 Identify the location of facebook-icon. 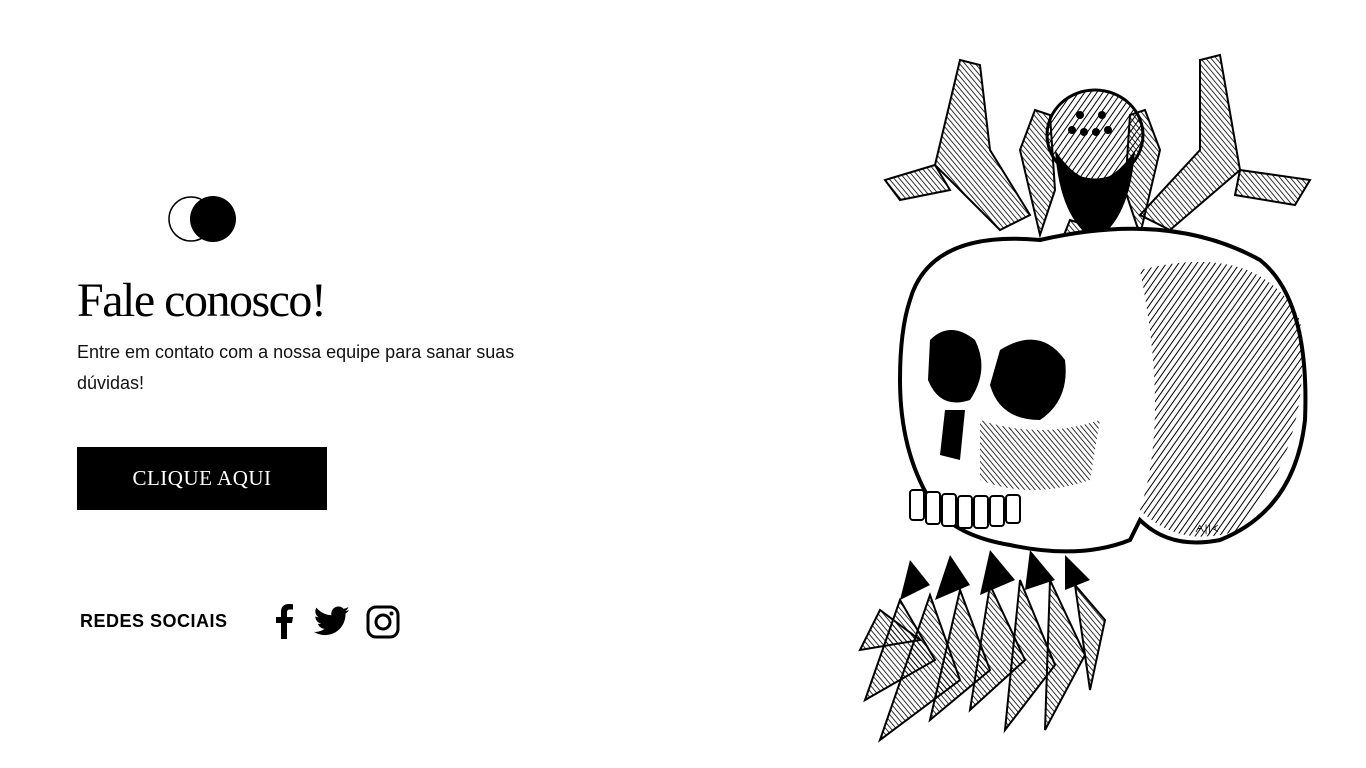
(284, 621).